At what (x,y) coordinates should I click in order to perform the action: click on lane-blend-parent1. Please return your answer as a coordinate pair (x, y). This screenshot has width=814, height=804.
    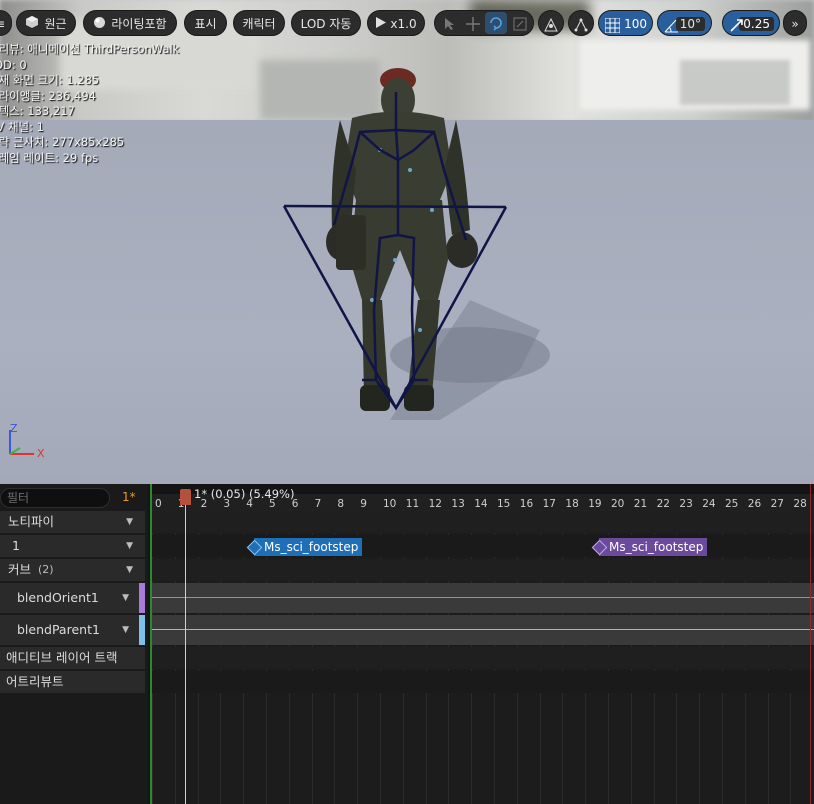
    Looking at the image, I should click on (482, 630).